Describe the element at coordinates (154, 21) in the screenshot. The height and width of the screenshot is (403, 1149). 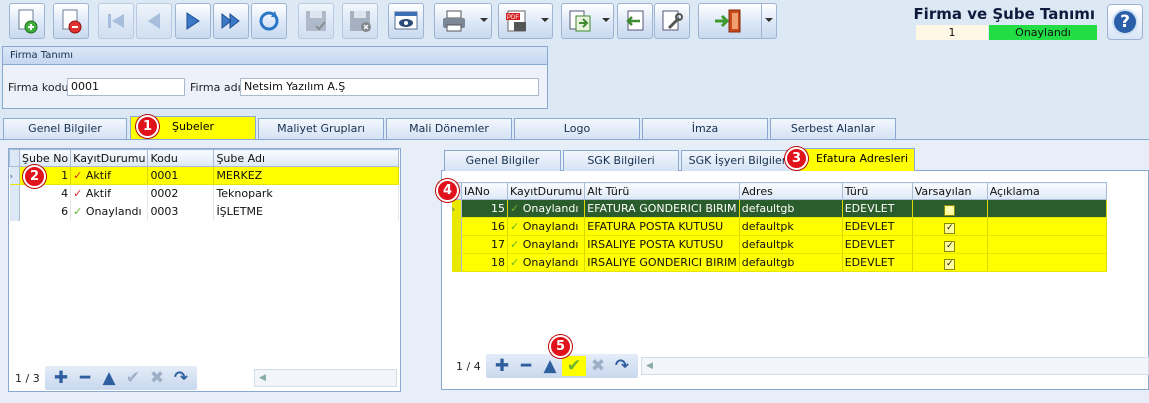
I see `prev-record-button` at that location.